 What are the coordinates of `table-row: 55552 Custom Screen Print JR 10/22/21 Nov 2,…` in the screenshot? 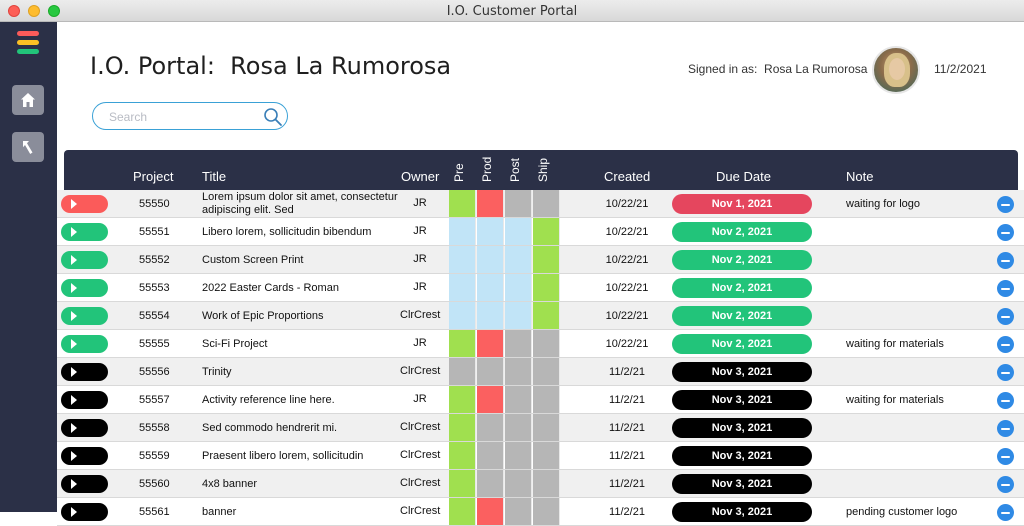 It's located at (540, 260).